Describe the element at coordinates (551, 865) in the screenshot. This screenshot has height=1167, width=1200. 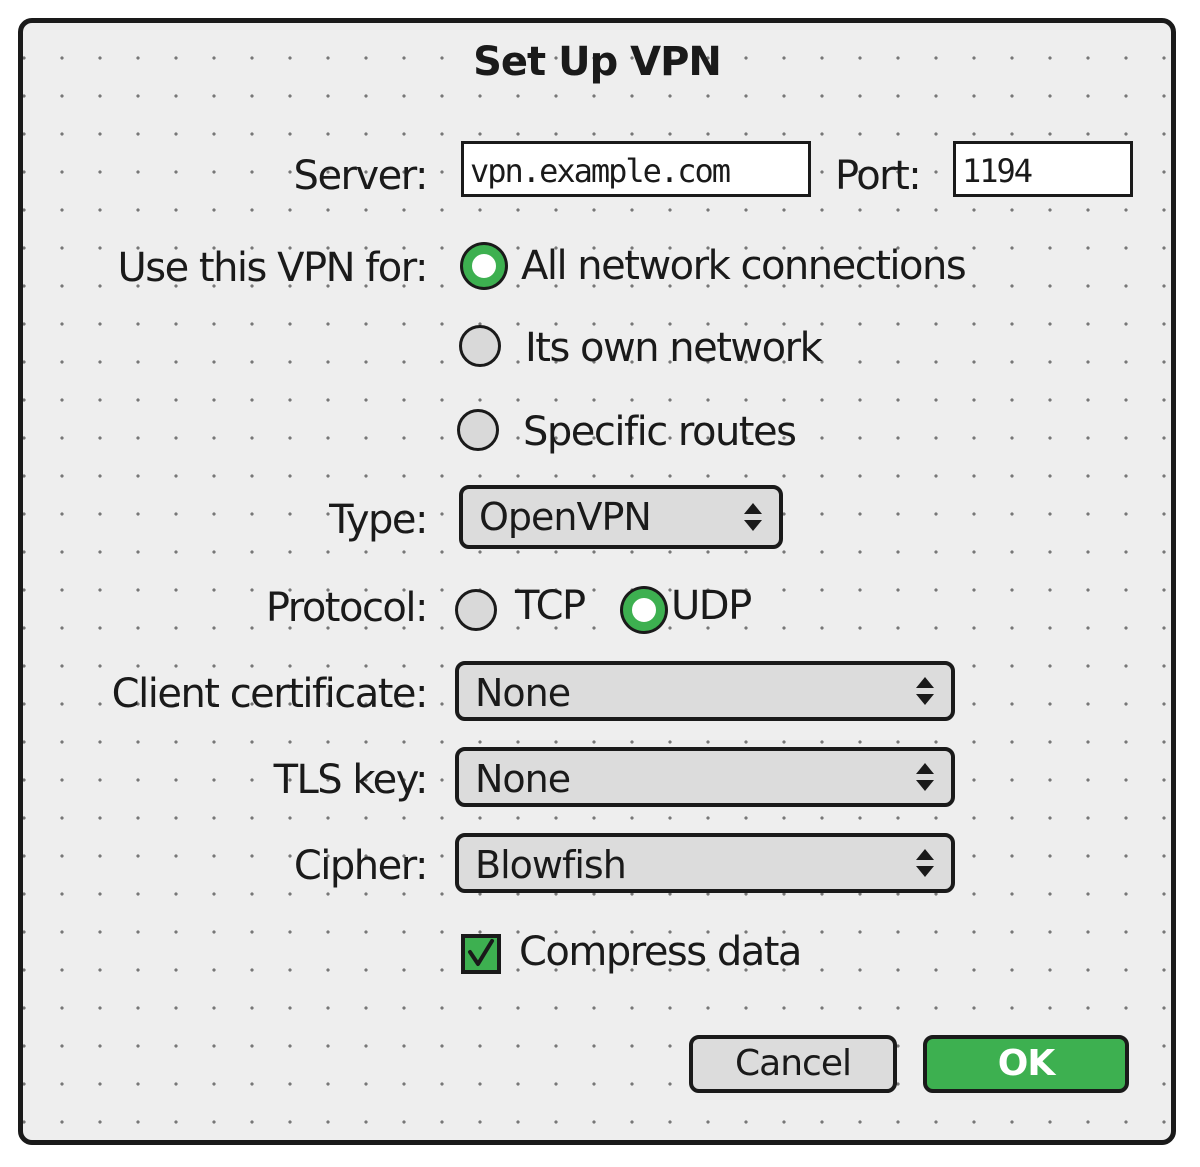
I see `cipher-value: Blowfish` at that location.